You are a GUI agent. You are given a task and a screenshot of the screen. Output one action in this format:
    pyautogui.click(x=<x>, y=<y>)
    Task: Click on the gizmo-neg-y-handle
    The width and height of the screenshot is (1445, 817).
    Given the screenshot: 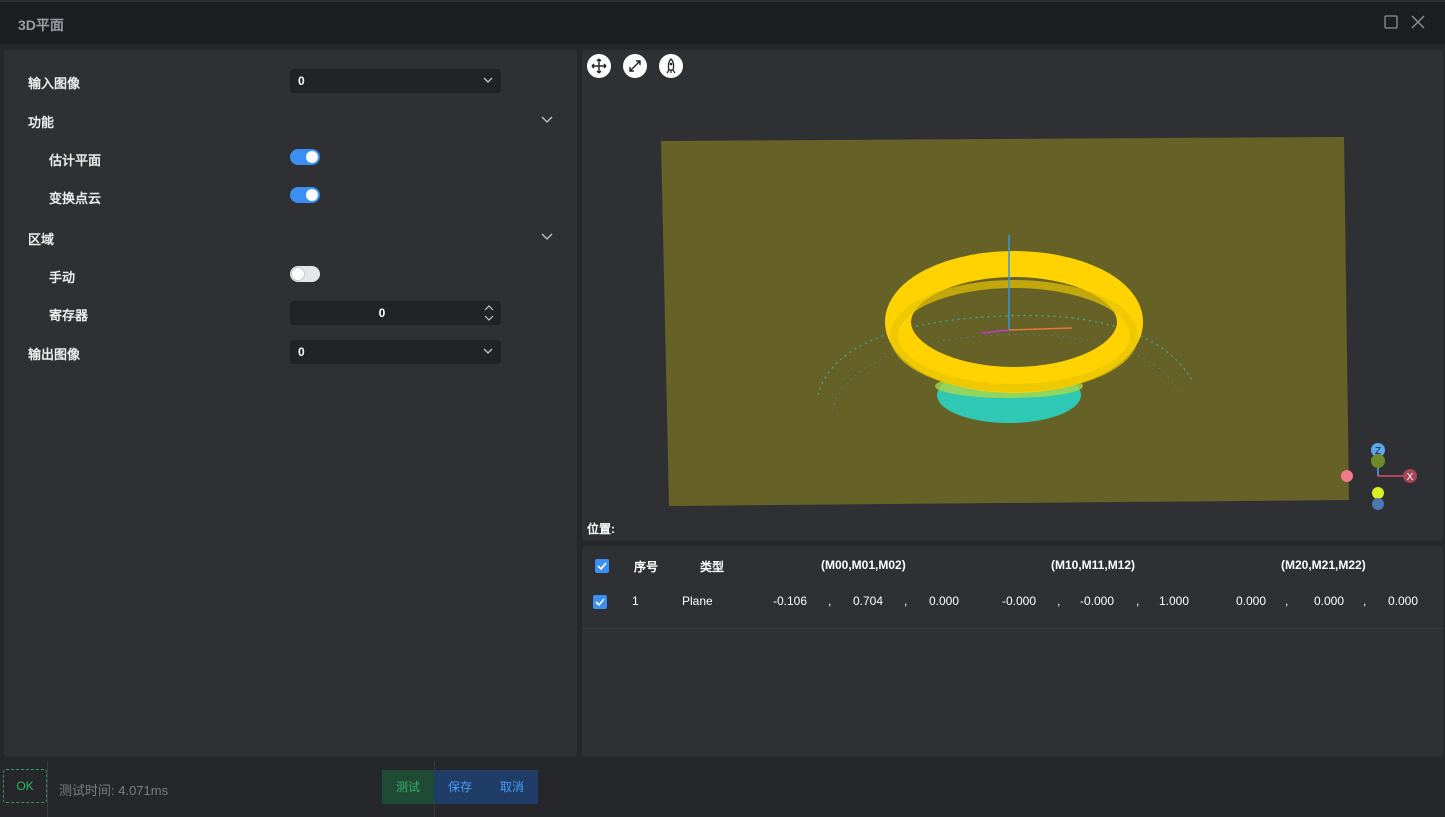 What is the action you would take?
    pyautogui.click(x=1378, y=493)
    